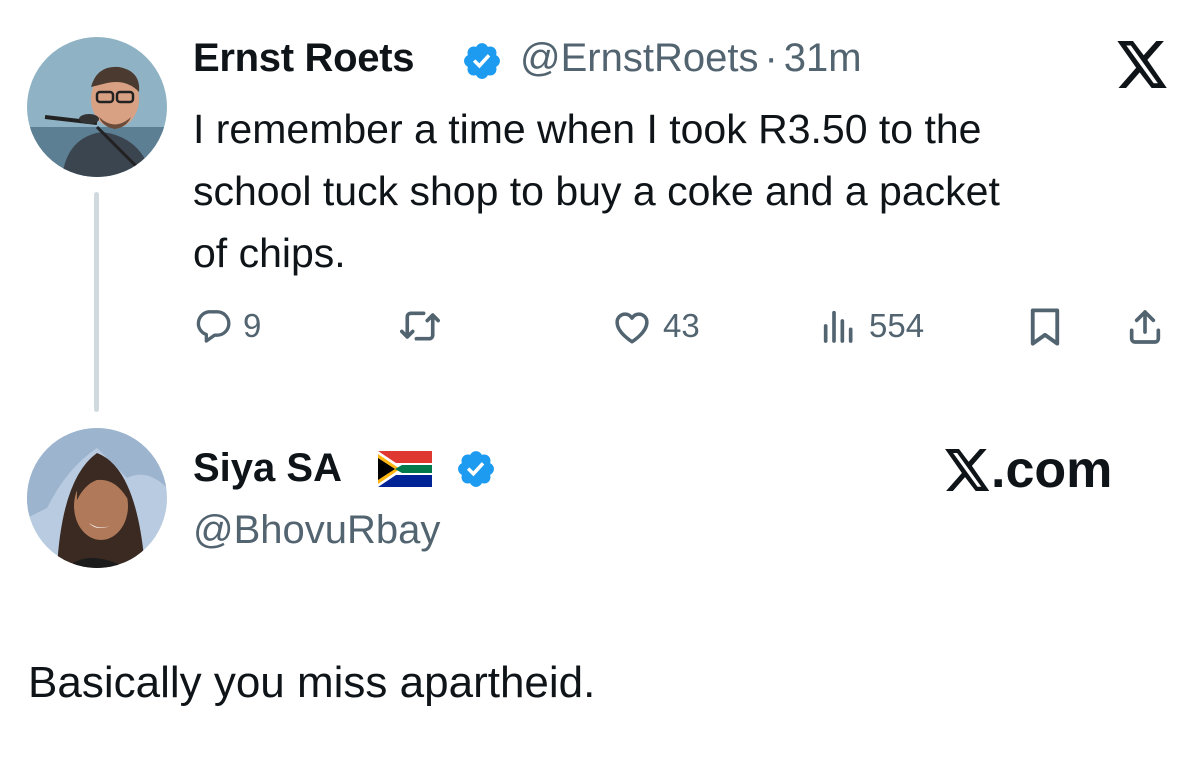  What do you see at coordinates (97, 107) in the screenshot?
I see `author-avatar` at bounding box center [97, 107].